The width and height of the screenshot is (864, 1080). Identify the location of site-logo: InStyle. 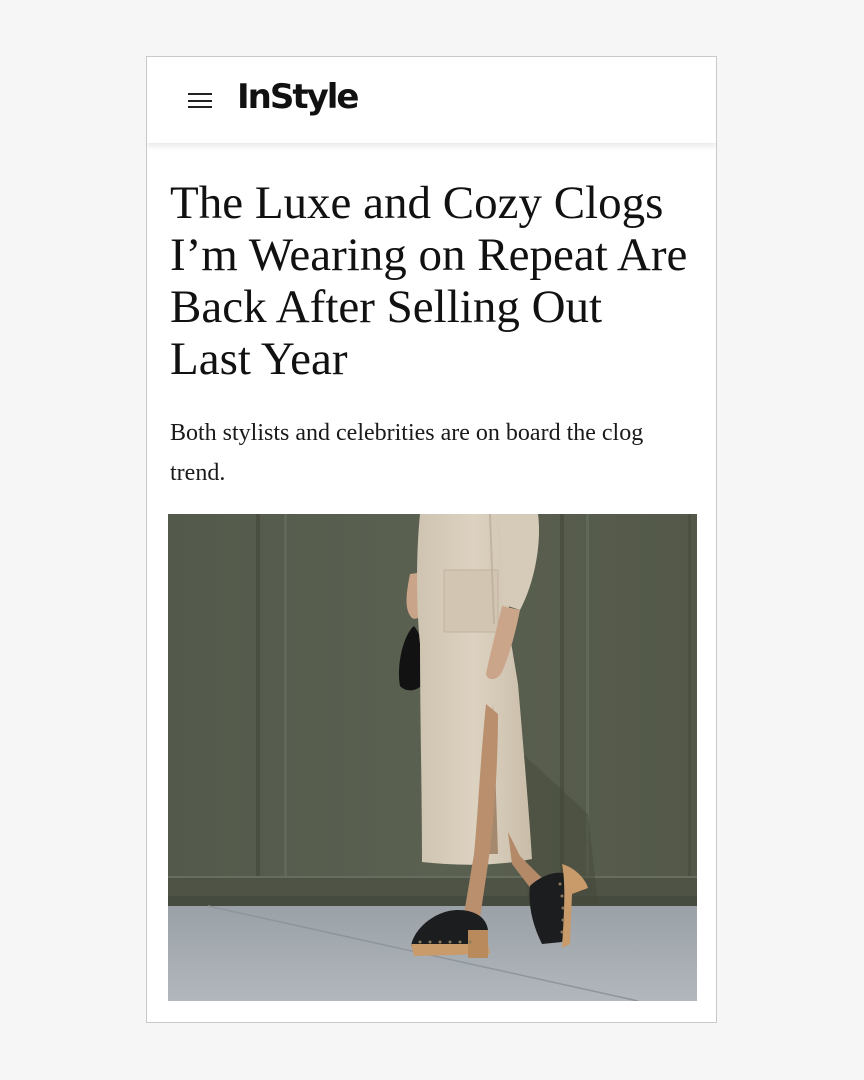
(298, 97).